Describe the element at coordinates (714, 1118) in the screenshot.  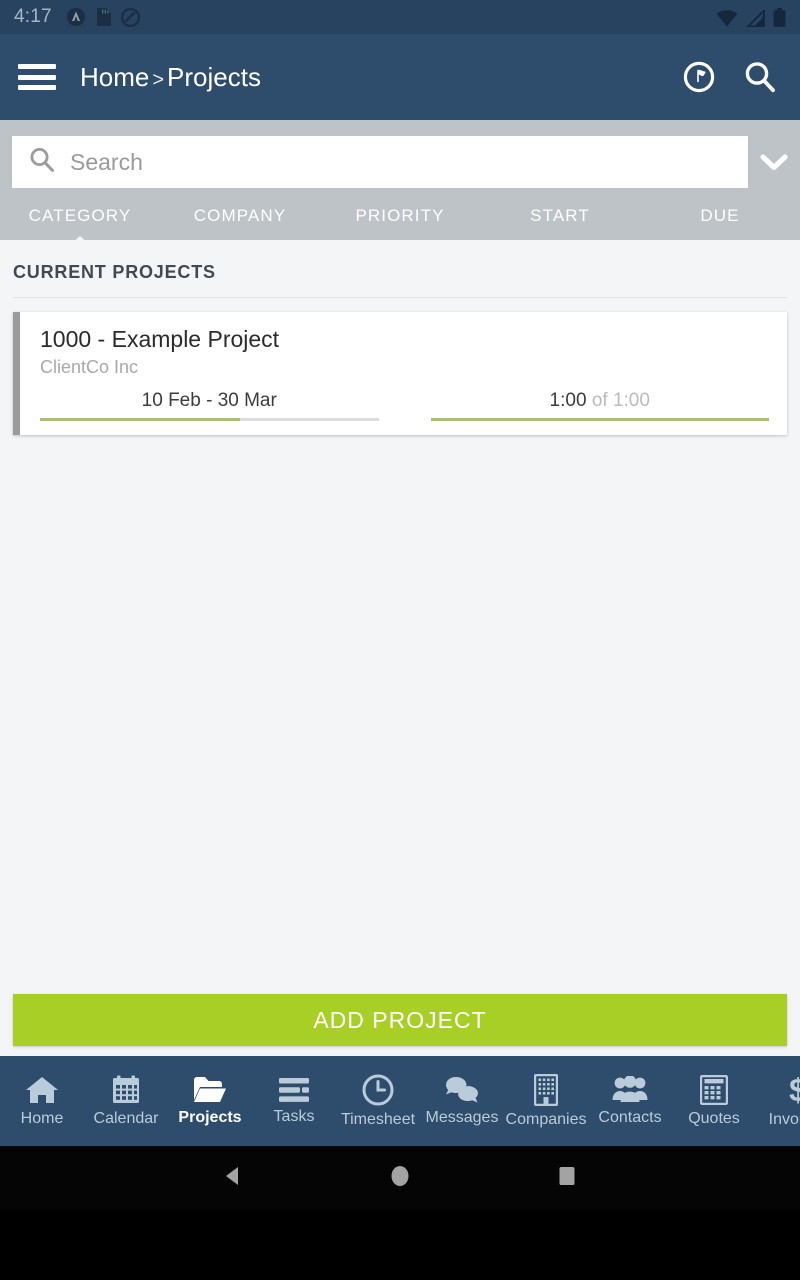
I see `nav-label: Quotes` at that location.